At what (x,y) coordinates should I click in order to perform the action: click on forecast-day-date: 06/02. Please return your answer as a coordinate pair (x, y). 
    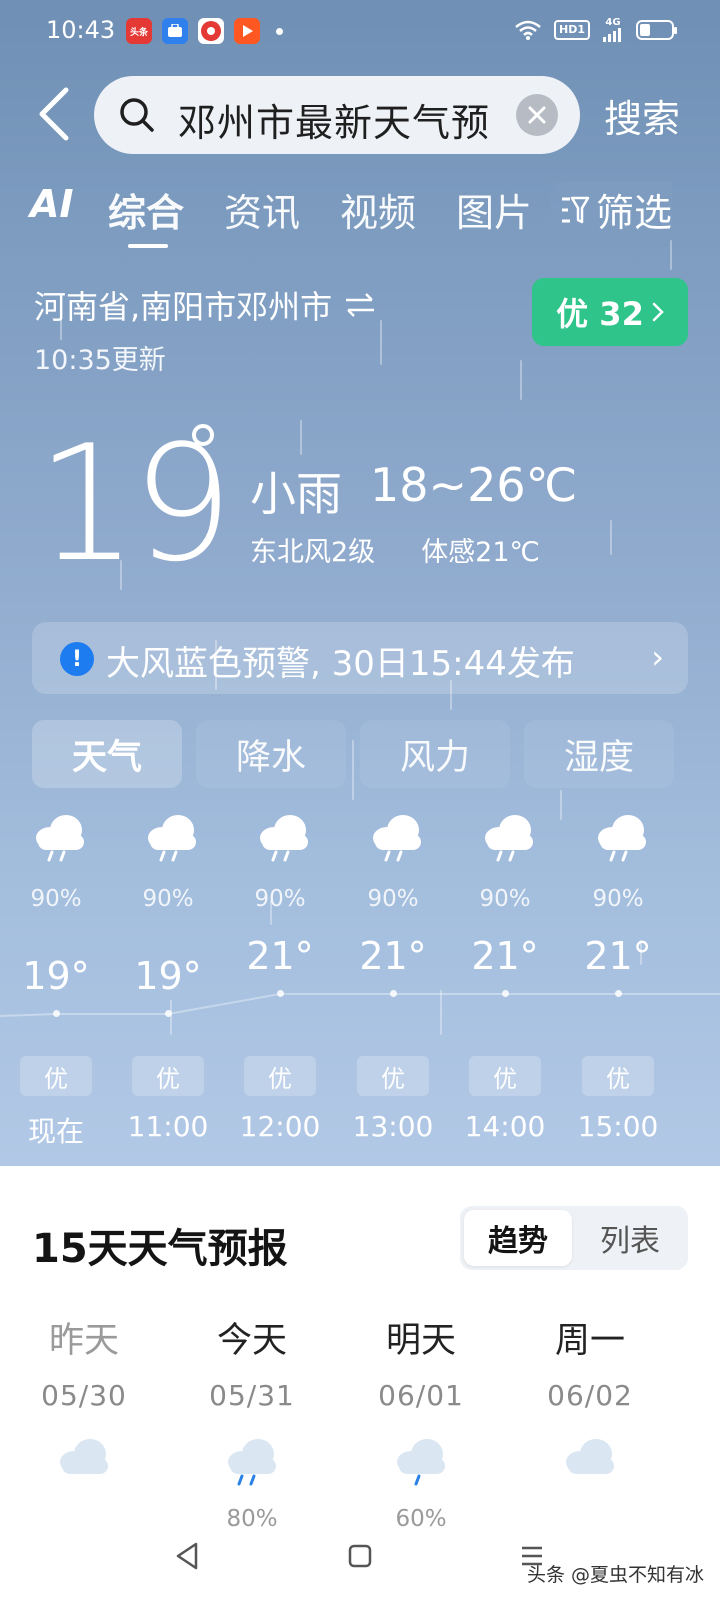
    Looking at the image, I should click on (590, 1395).